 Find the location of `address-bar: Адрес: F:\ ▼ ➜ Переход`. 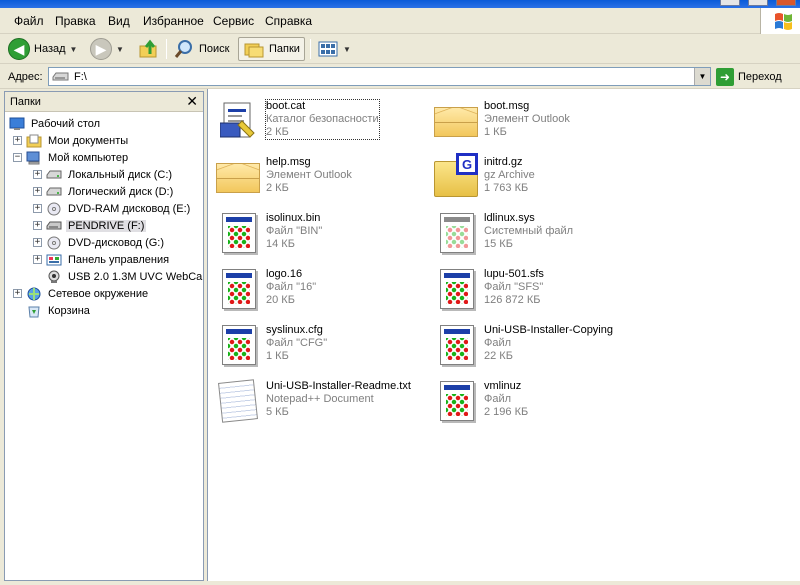

address-bar: Адрес: F:\ ▼ ➜ Переход is located at coordinates (400, 77).